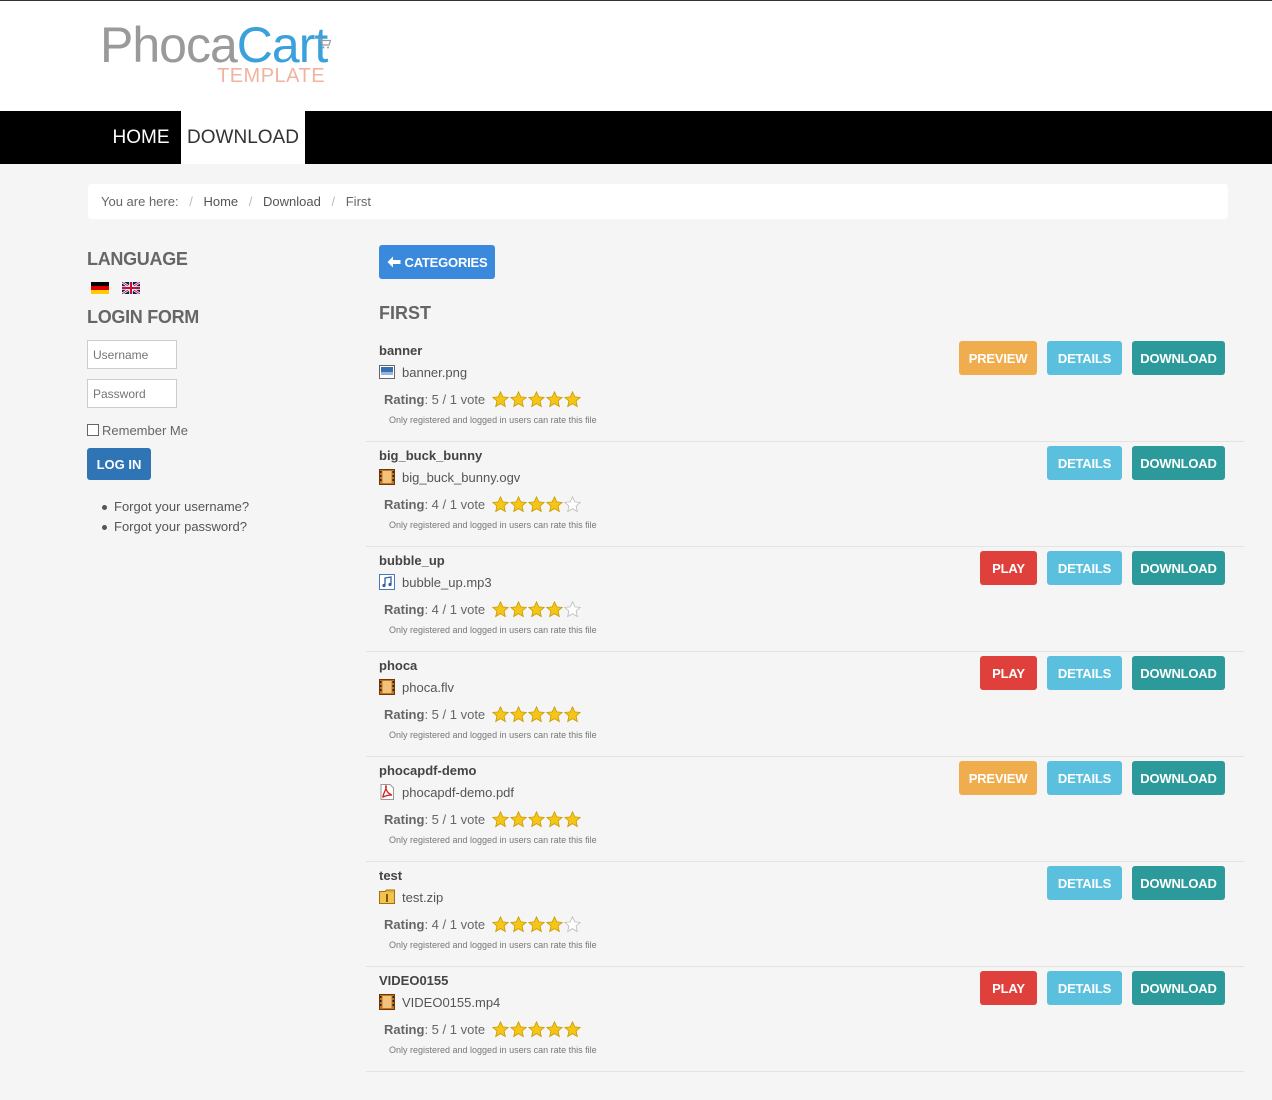  I want to click on file-title: bubble_up, so click(412, 560).